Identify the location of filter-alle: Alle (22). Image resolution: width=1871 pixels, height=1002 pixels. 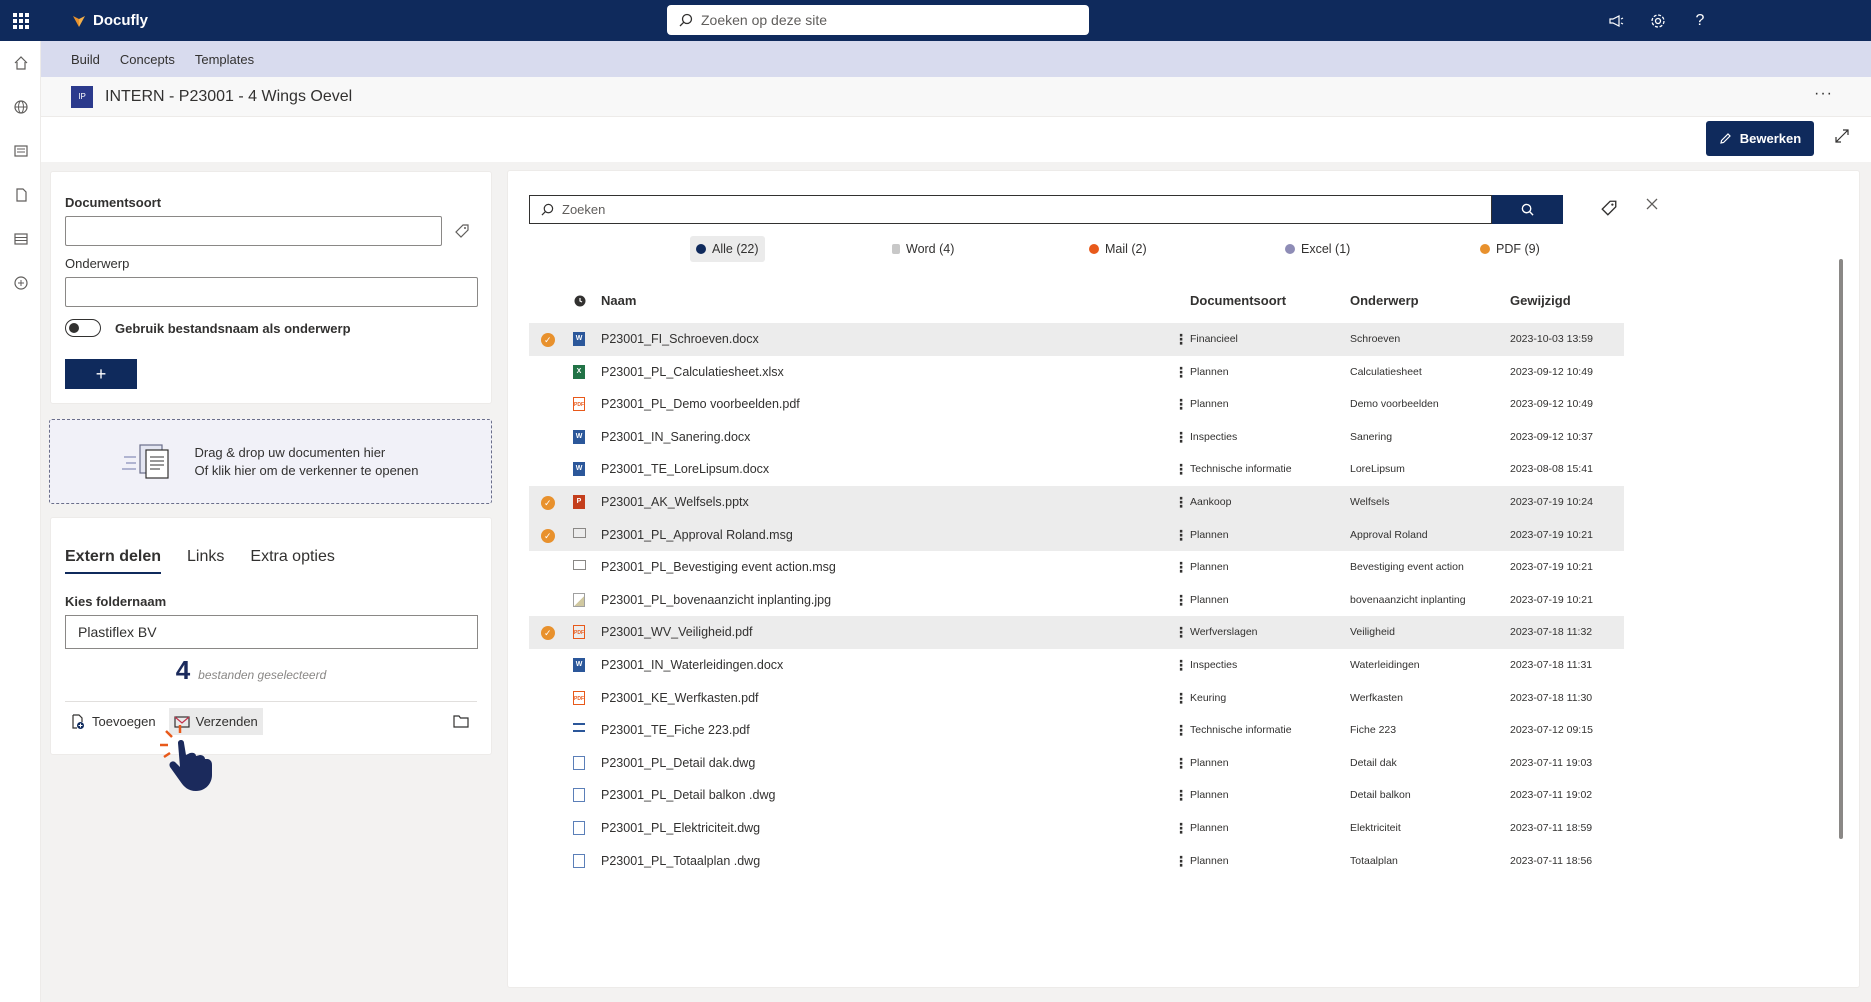
(727, 249).